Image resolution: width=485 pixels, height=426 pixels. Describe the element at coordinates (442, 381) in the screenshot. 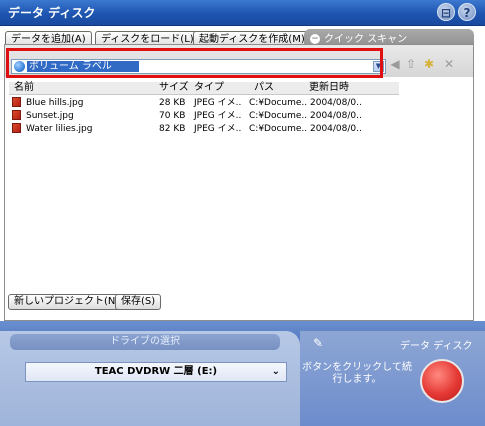

I see `go-button` at that location.